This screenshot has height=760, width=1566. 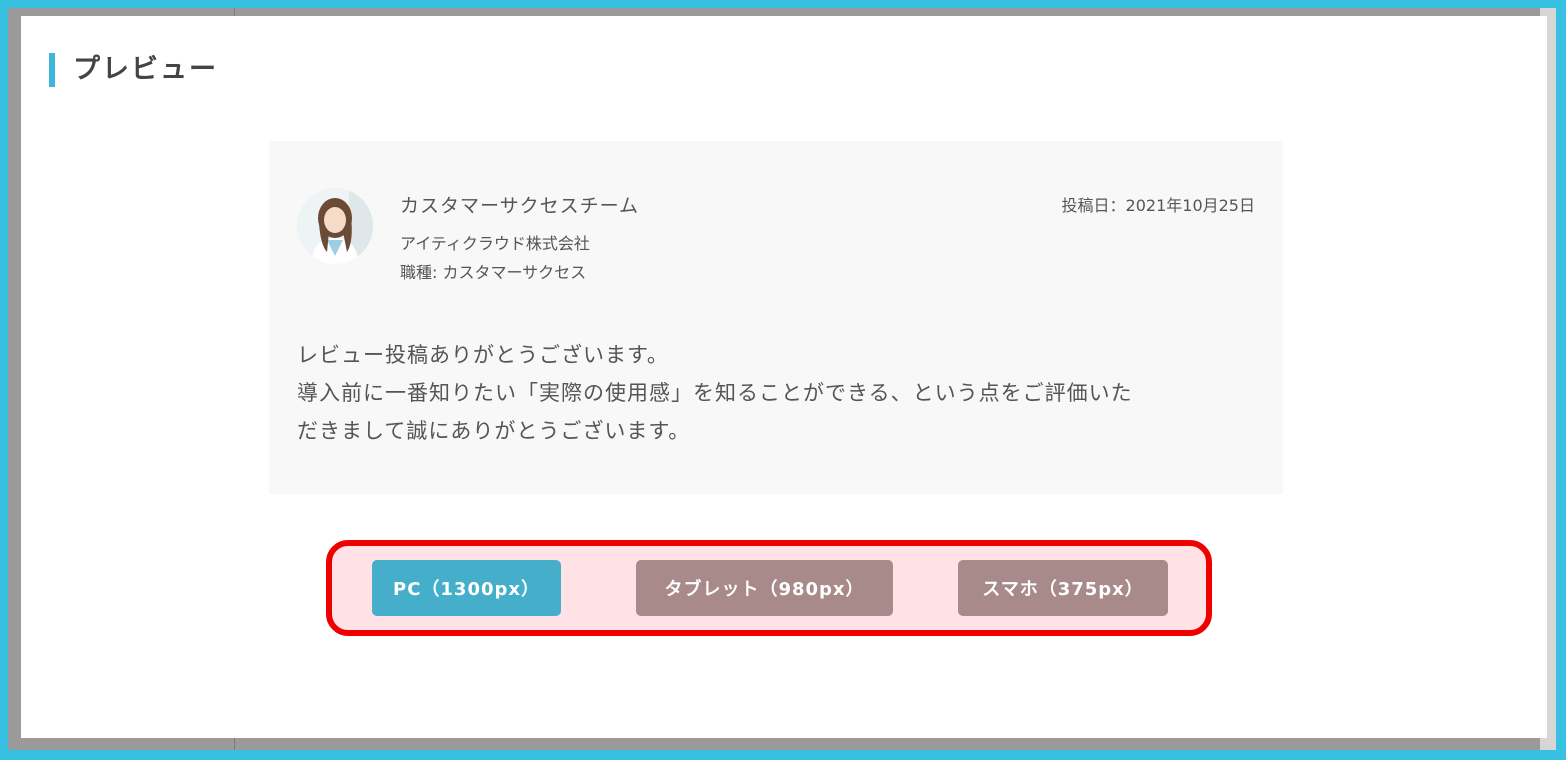 I want to click on avatar-photo-icon, so click(x=335, y=226).